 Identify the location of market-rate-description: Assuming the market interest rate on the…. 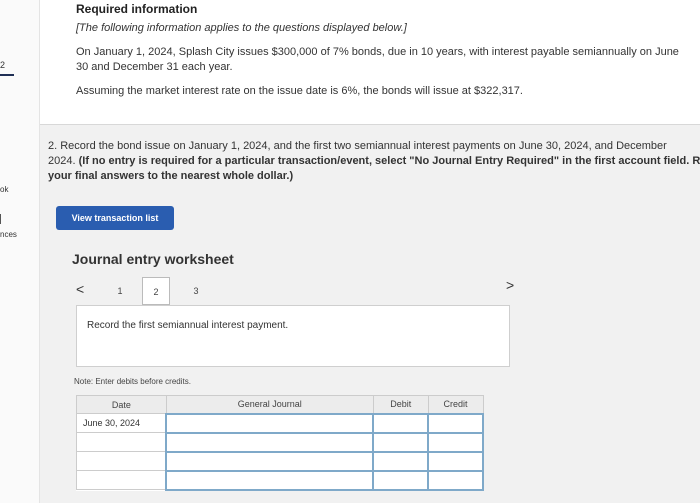
(299, 91).